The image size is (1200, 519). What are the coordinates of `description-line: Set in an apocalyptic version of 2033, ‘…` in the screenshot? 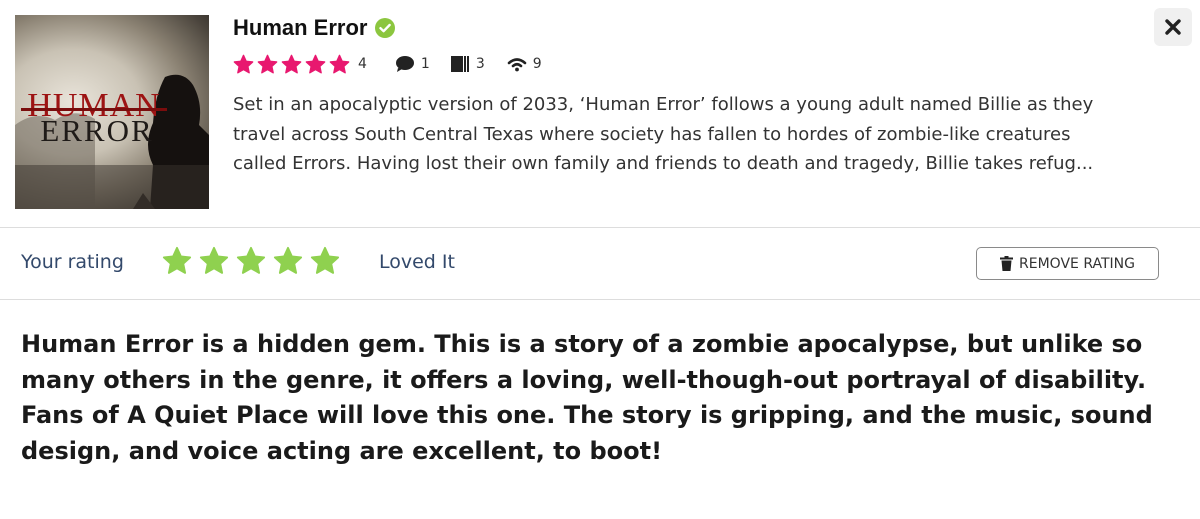 It's located at (663, 104).